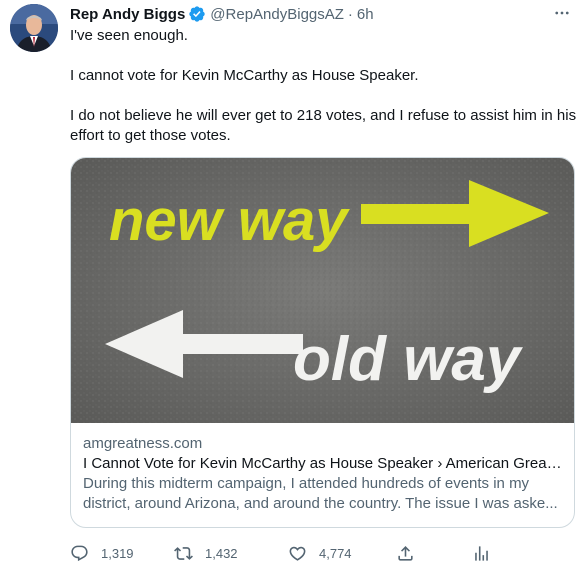 This screenshot has height=571, width=585. I want to click on like-count: 4,774, so click(335, 553).